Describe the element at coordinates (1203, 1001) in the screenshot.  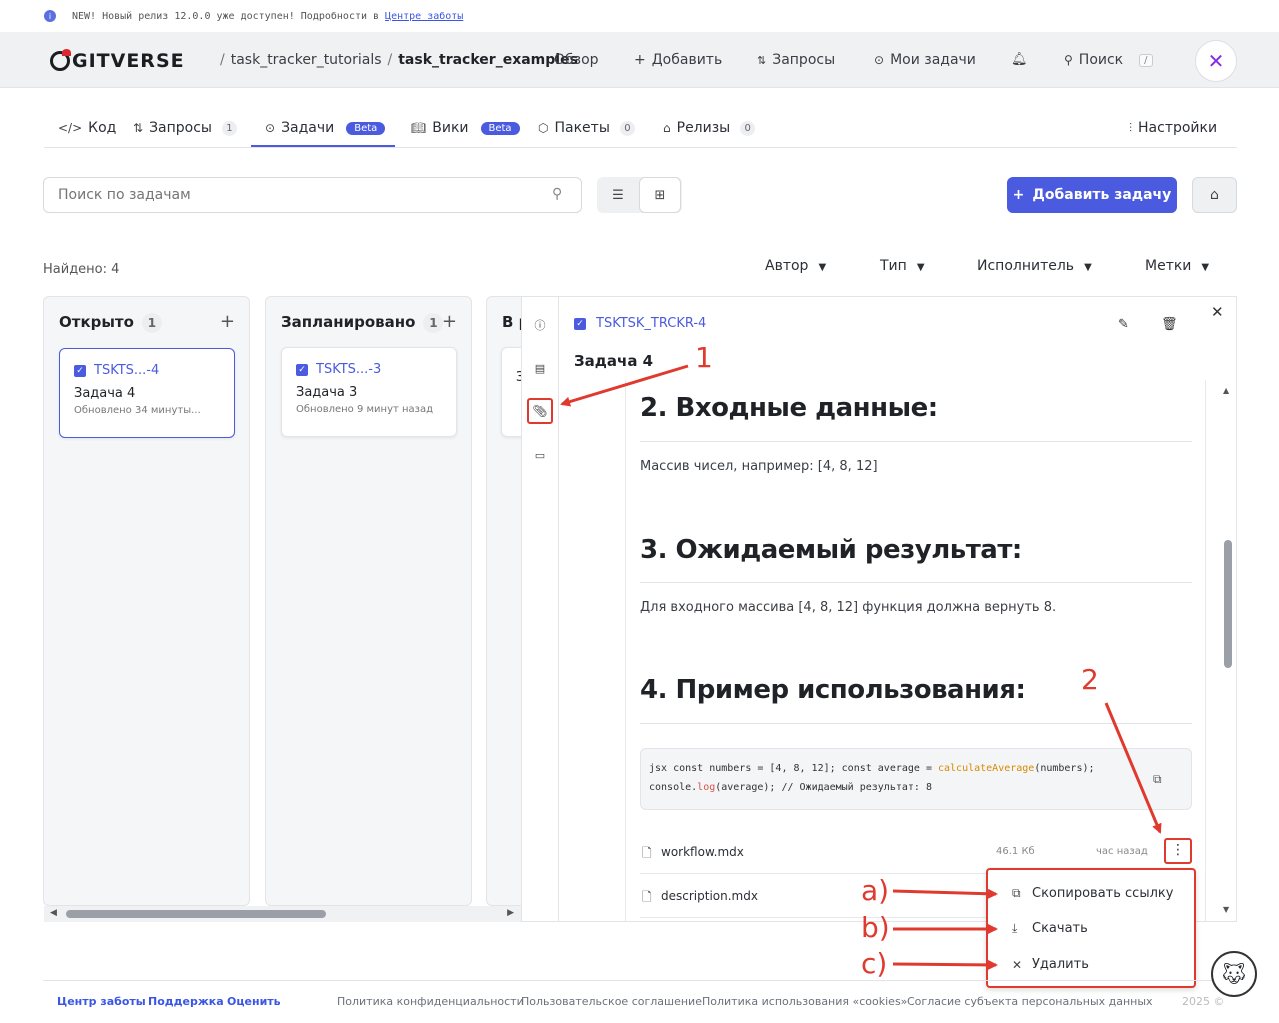
I see `footer-copyright: 2025 ©` at that location.